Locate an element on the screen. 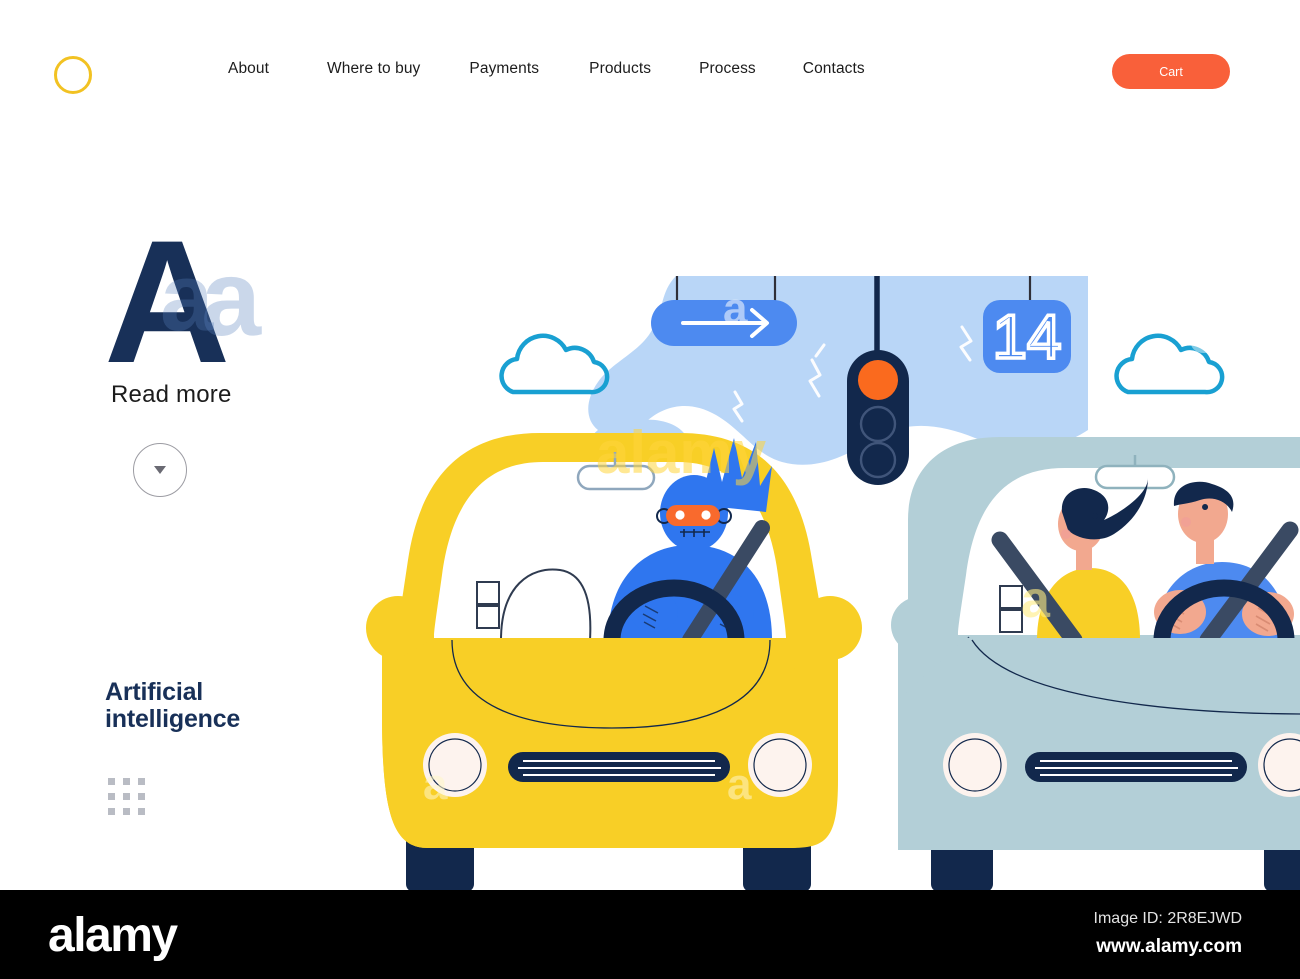 The image size is (1300, 979). nav-item-where-to-buy: Where to buy is located at coordinates (373, 69).